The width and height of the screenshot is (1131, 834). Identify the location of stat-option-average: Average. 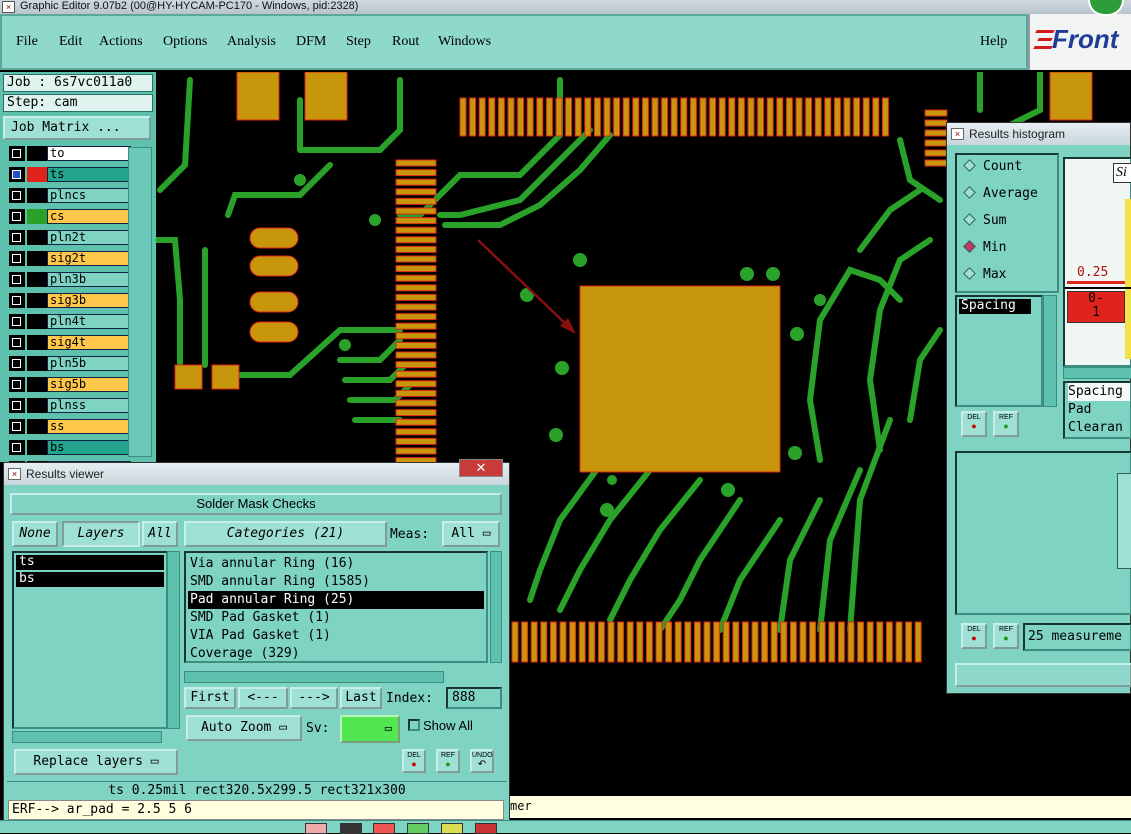
(1000, 193).